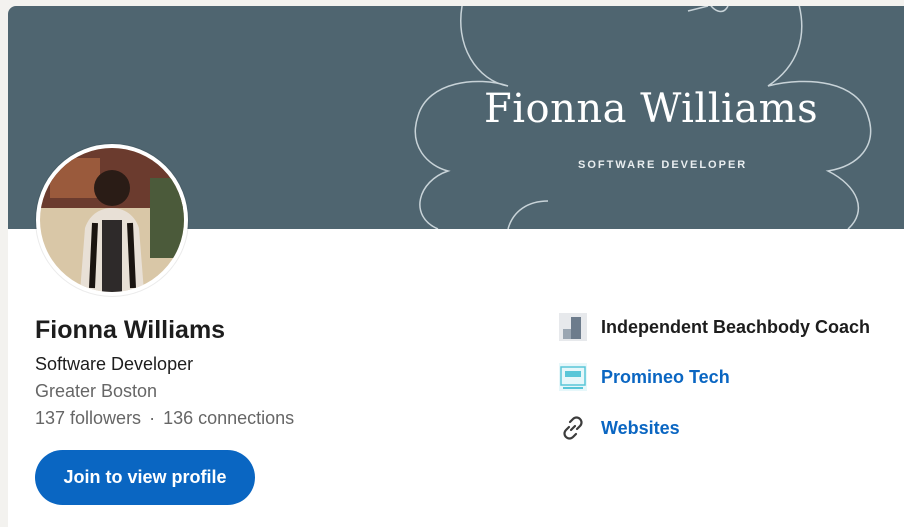 Image resolution: width=904 pixels, height=527 pixels. Describe the element at coordinates (229, 418) in the screenshot. I see `connections-count: 136 connections` at that location.